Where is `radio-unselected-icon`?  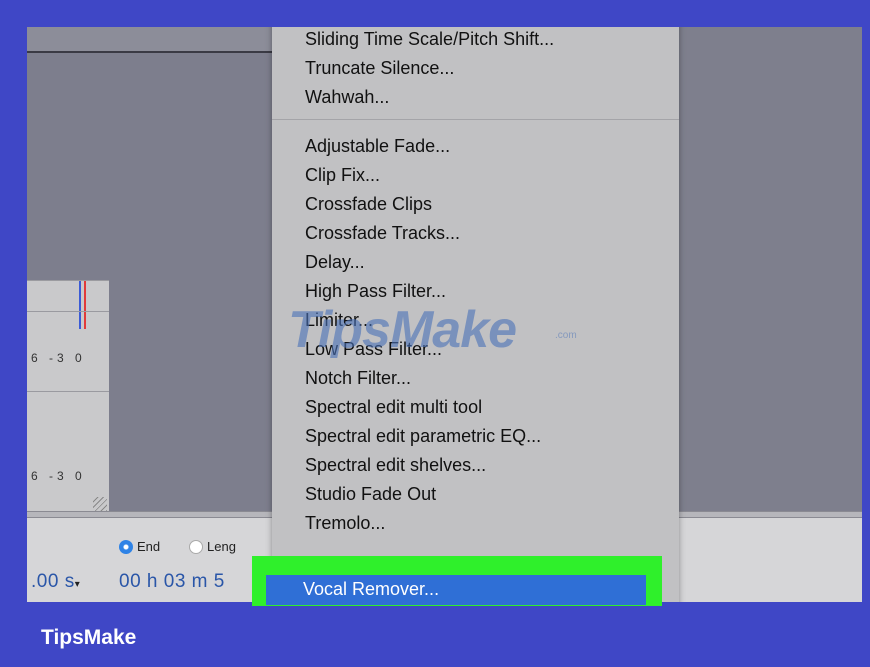 radio-unselected-icon is located at coordinates (196, 546).